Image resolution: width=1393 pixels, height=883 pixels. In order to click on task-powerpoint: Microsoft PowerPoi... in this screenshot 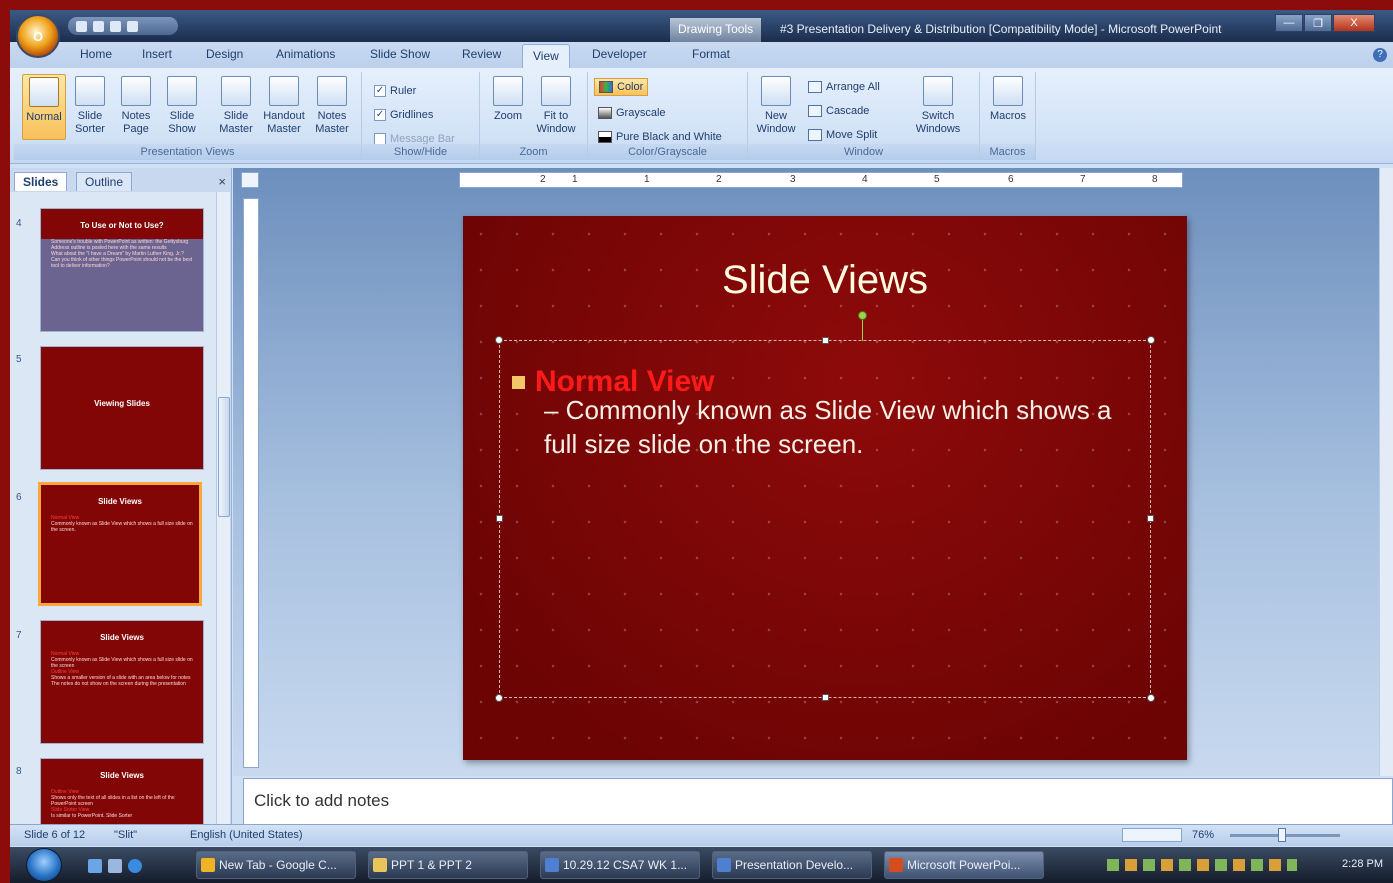, I will do `click(964, 865)`.